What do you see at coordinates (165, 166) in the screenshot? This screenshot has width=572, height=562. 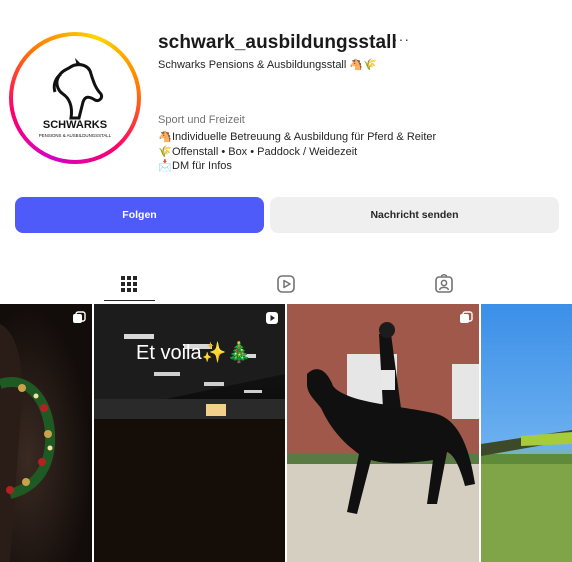 I see `inbox-emoji-icon: 📩` at bounding box center [165, 166].